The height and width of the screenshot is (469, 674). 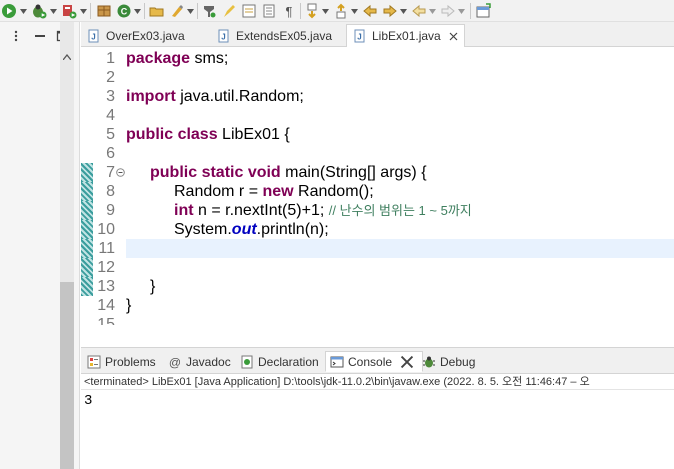 I want to click on tab-javadoc: @ Javadoc, so click(x=199, y=361).